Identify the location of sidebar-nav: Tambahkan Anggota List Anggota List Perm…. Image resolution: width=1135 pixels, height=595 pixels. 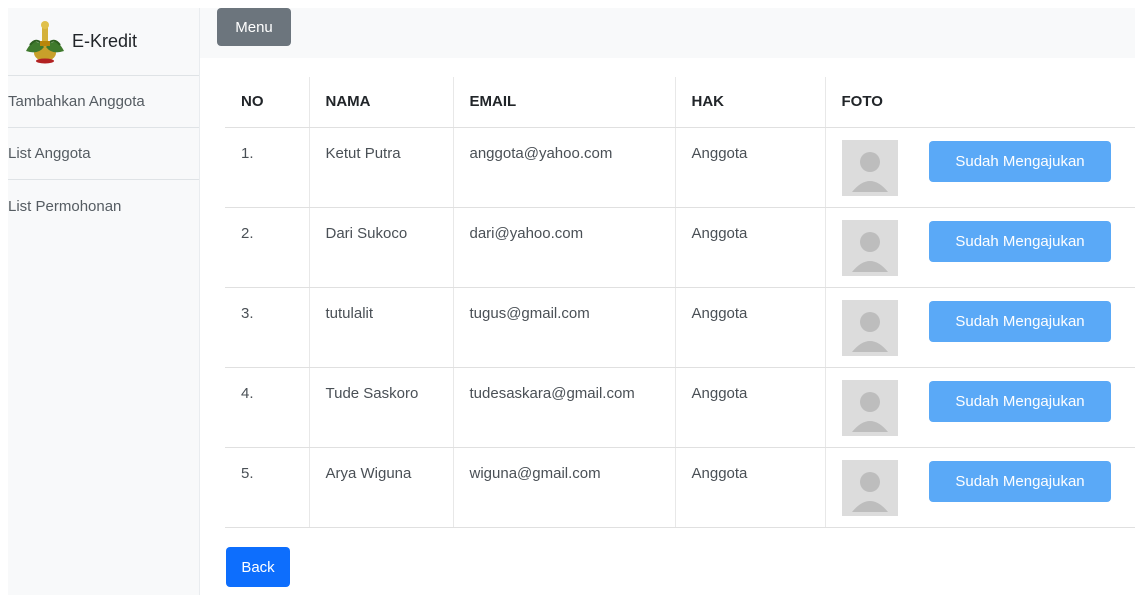
(103, 154).